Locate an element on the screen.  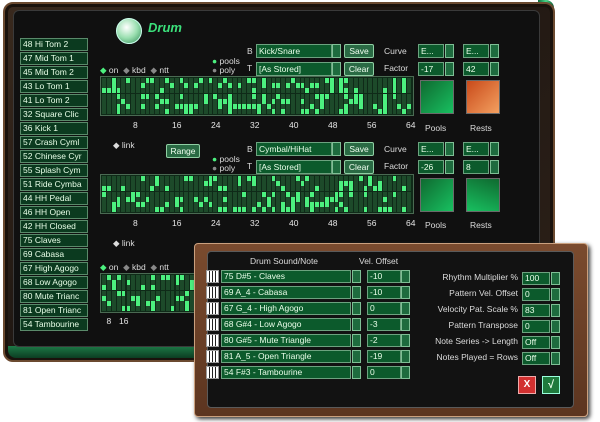
rests-factor-stepper is located at coordinates (494, 167).